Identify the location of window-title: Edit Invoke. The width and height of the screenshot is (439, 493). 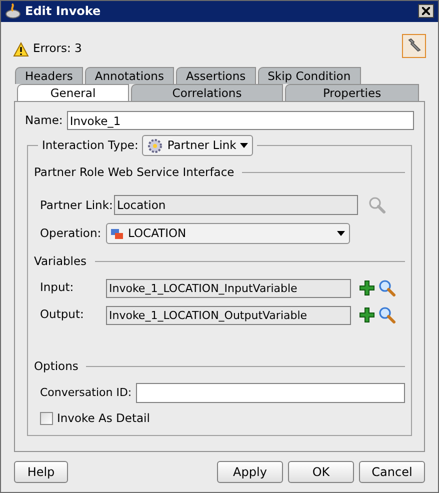
(63, 11).